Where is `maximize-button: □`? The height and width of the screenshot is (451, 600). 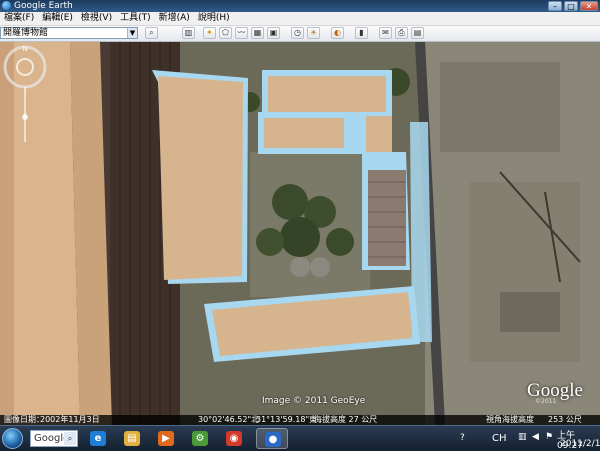
maximize-button: □ is located at coordinates (571, 6).